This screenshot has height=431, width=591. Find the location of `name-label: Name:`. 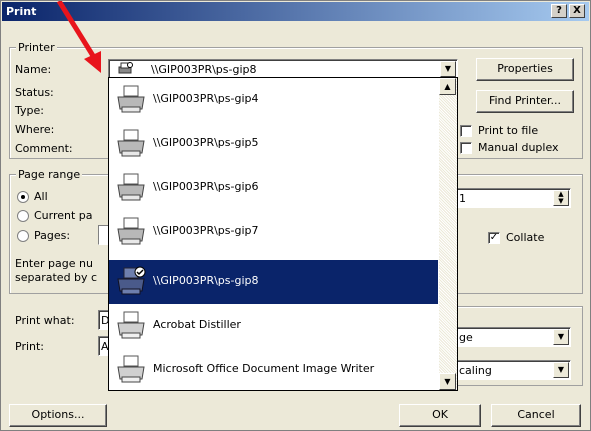

name-label: Name: is located at coordinates (33, 69).